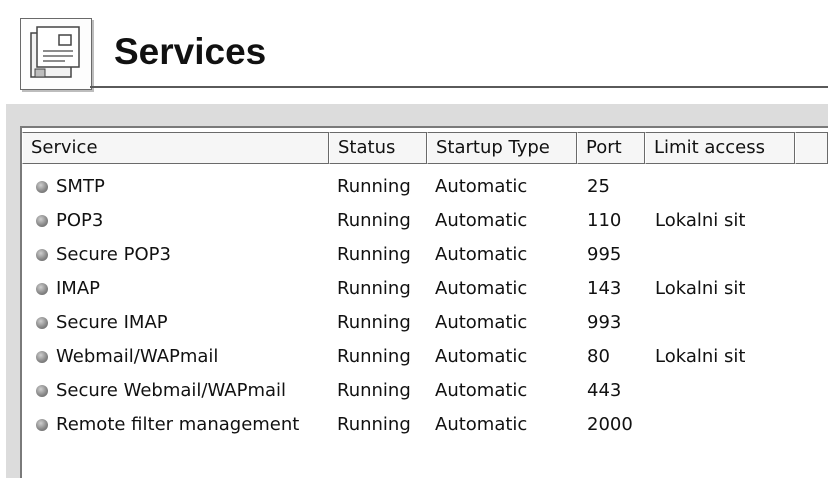 Image resolution: width=828 pixels, height=478 pixels. Describe the element at coordinates (425, 255) in the screenshot. I see `table-row: Secure POP3 Running Automatic 995` at that location.